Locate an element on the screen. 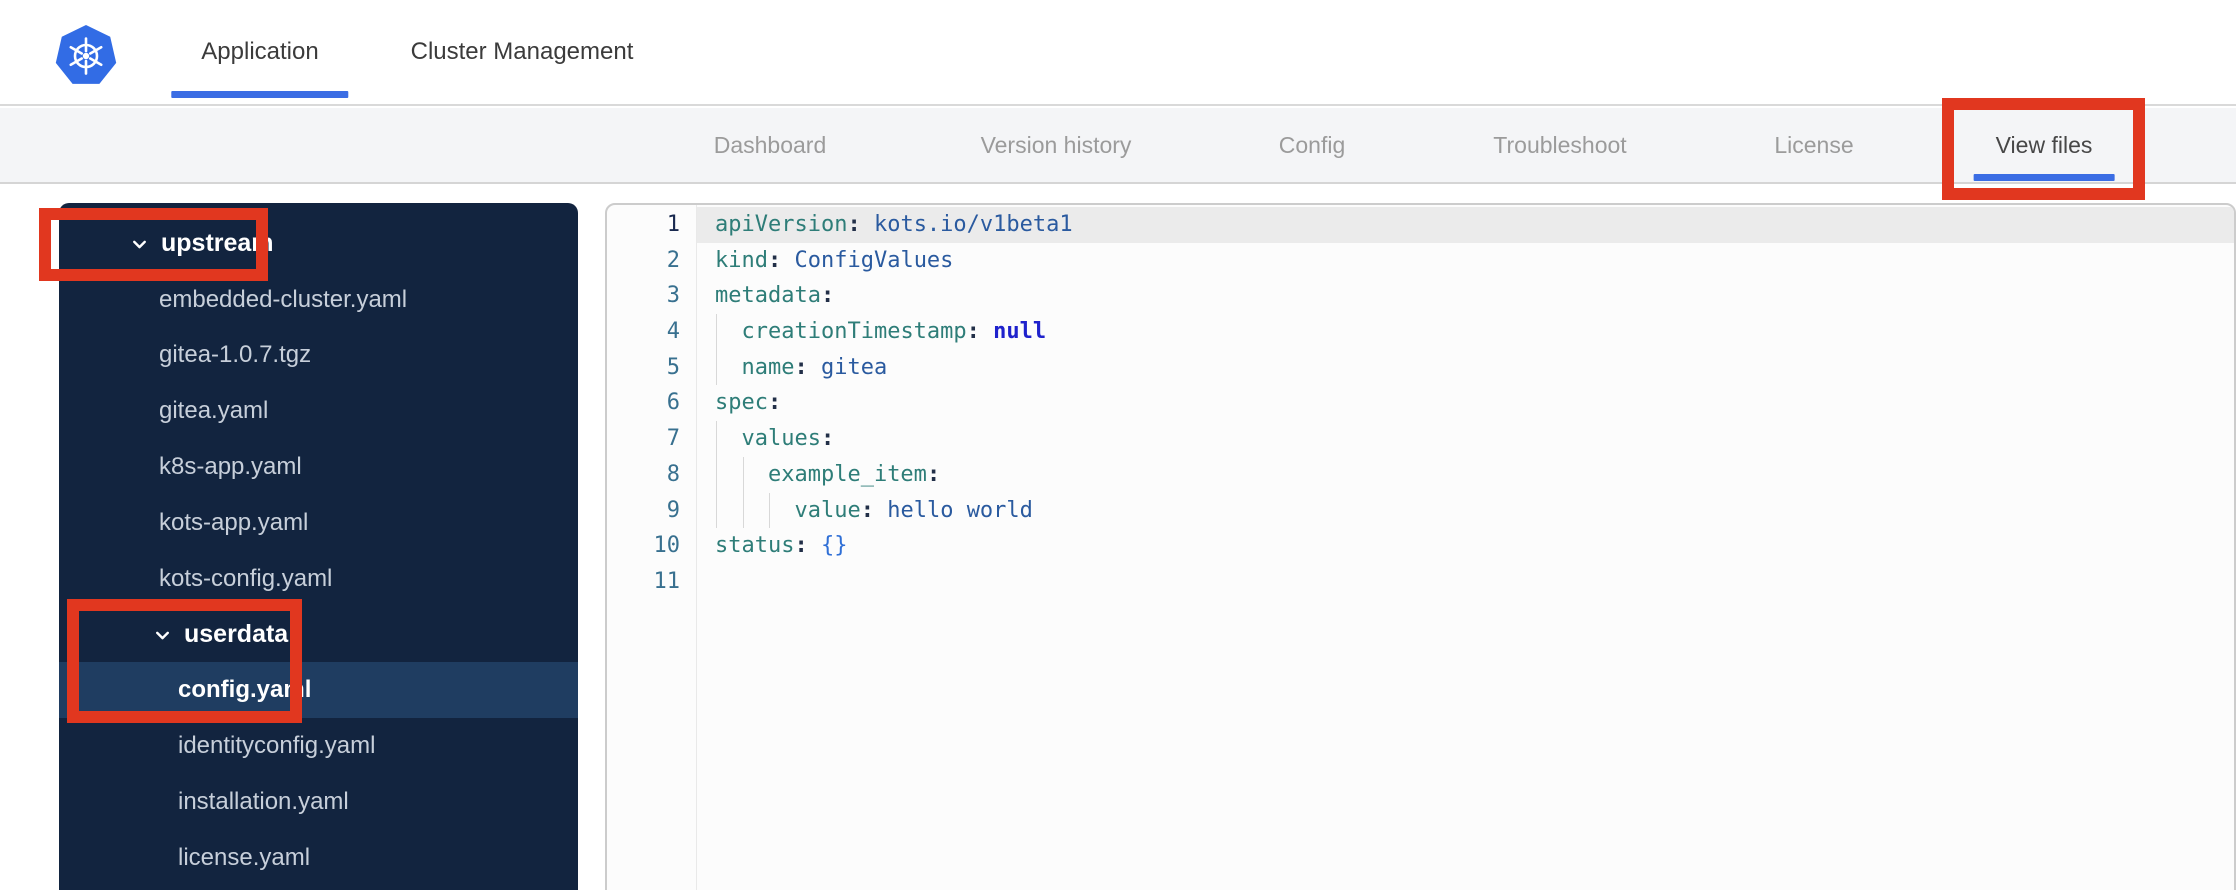 The image size is (2236, 890). tab-troubleshoot: Troubleshoot is located at coordinates (1559, 145).